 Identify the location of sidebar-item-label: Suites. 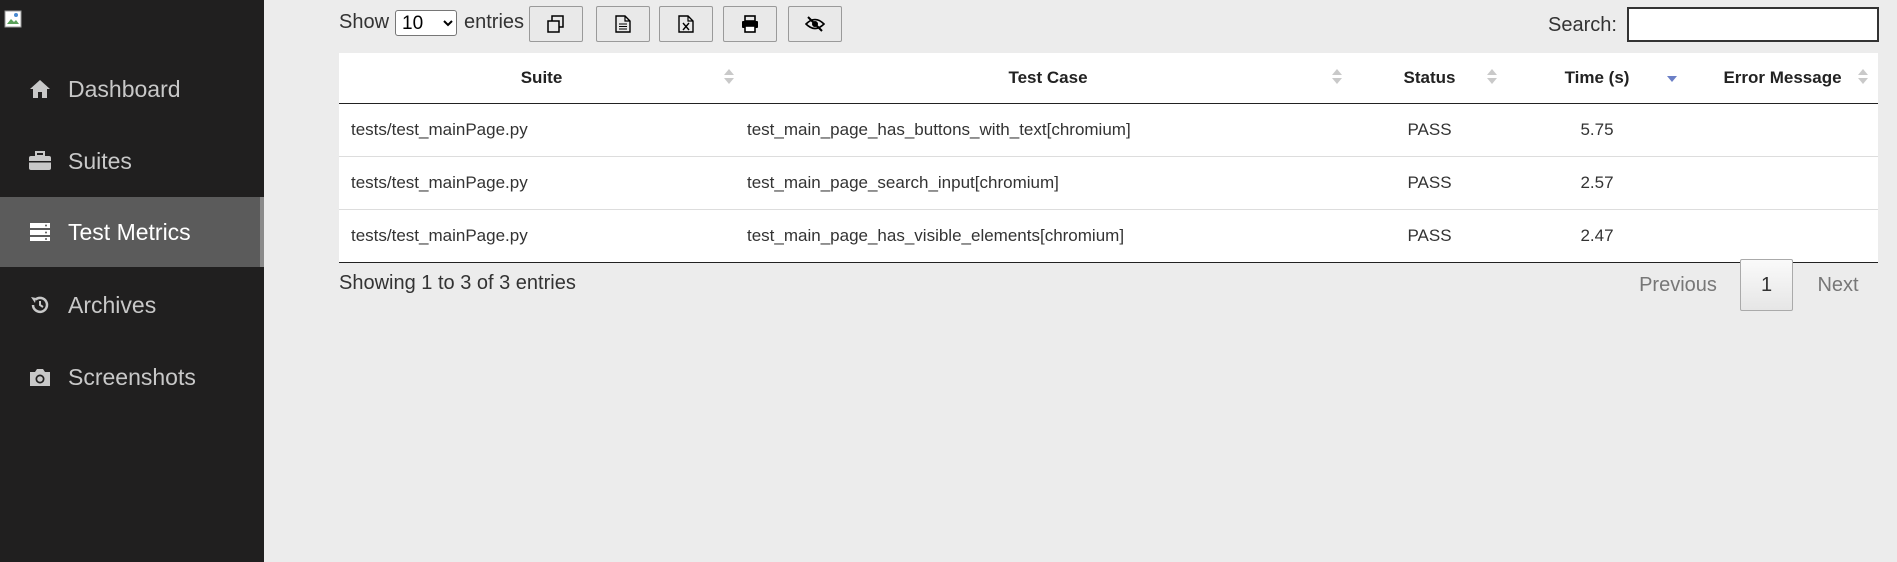
(100, 160).